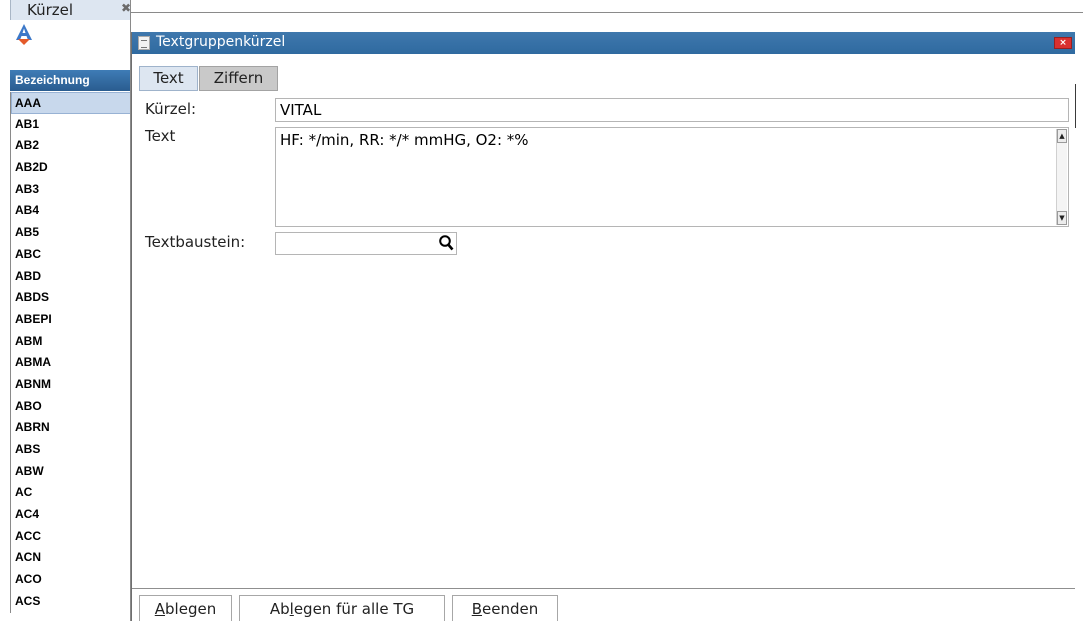  What do you see at coordinates (70, 363) in the screenshot?
I see `list-item: ABMA` at bounding box center [70, 363].